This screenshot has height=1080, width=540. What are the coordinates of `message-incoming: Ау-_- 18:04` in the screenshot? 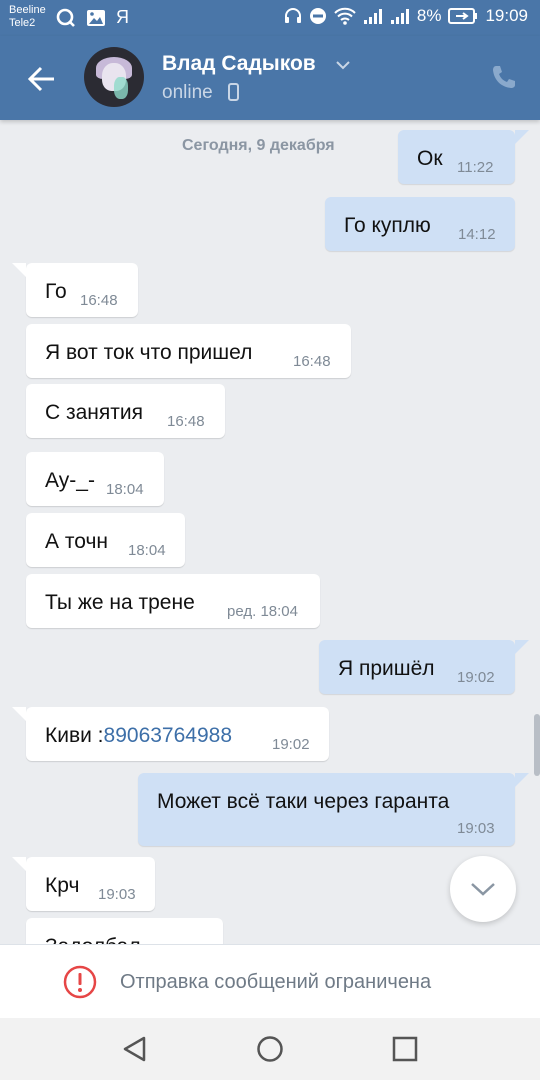 It's located at (95, 479).